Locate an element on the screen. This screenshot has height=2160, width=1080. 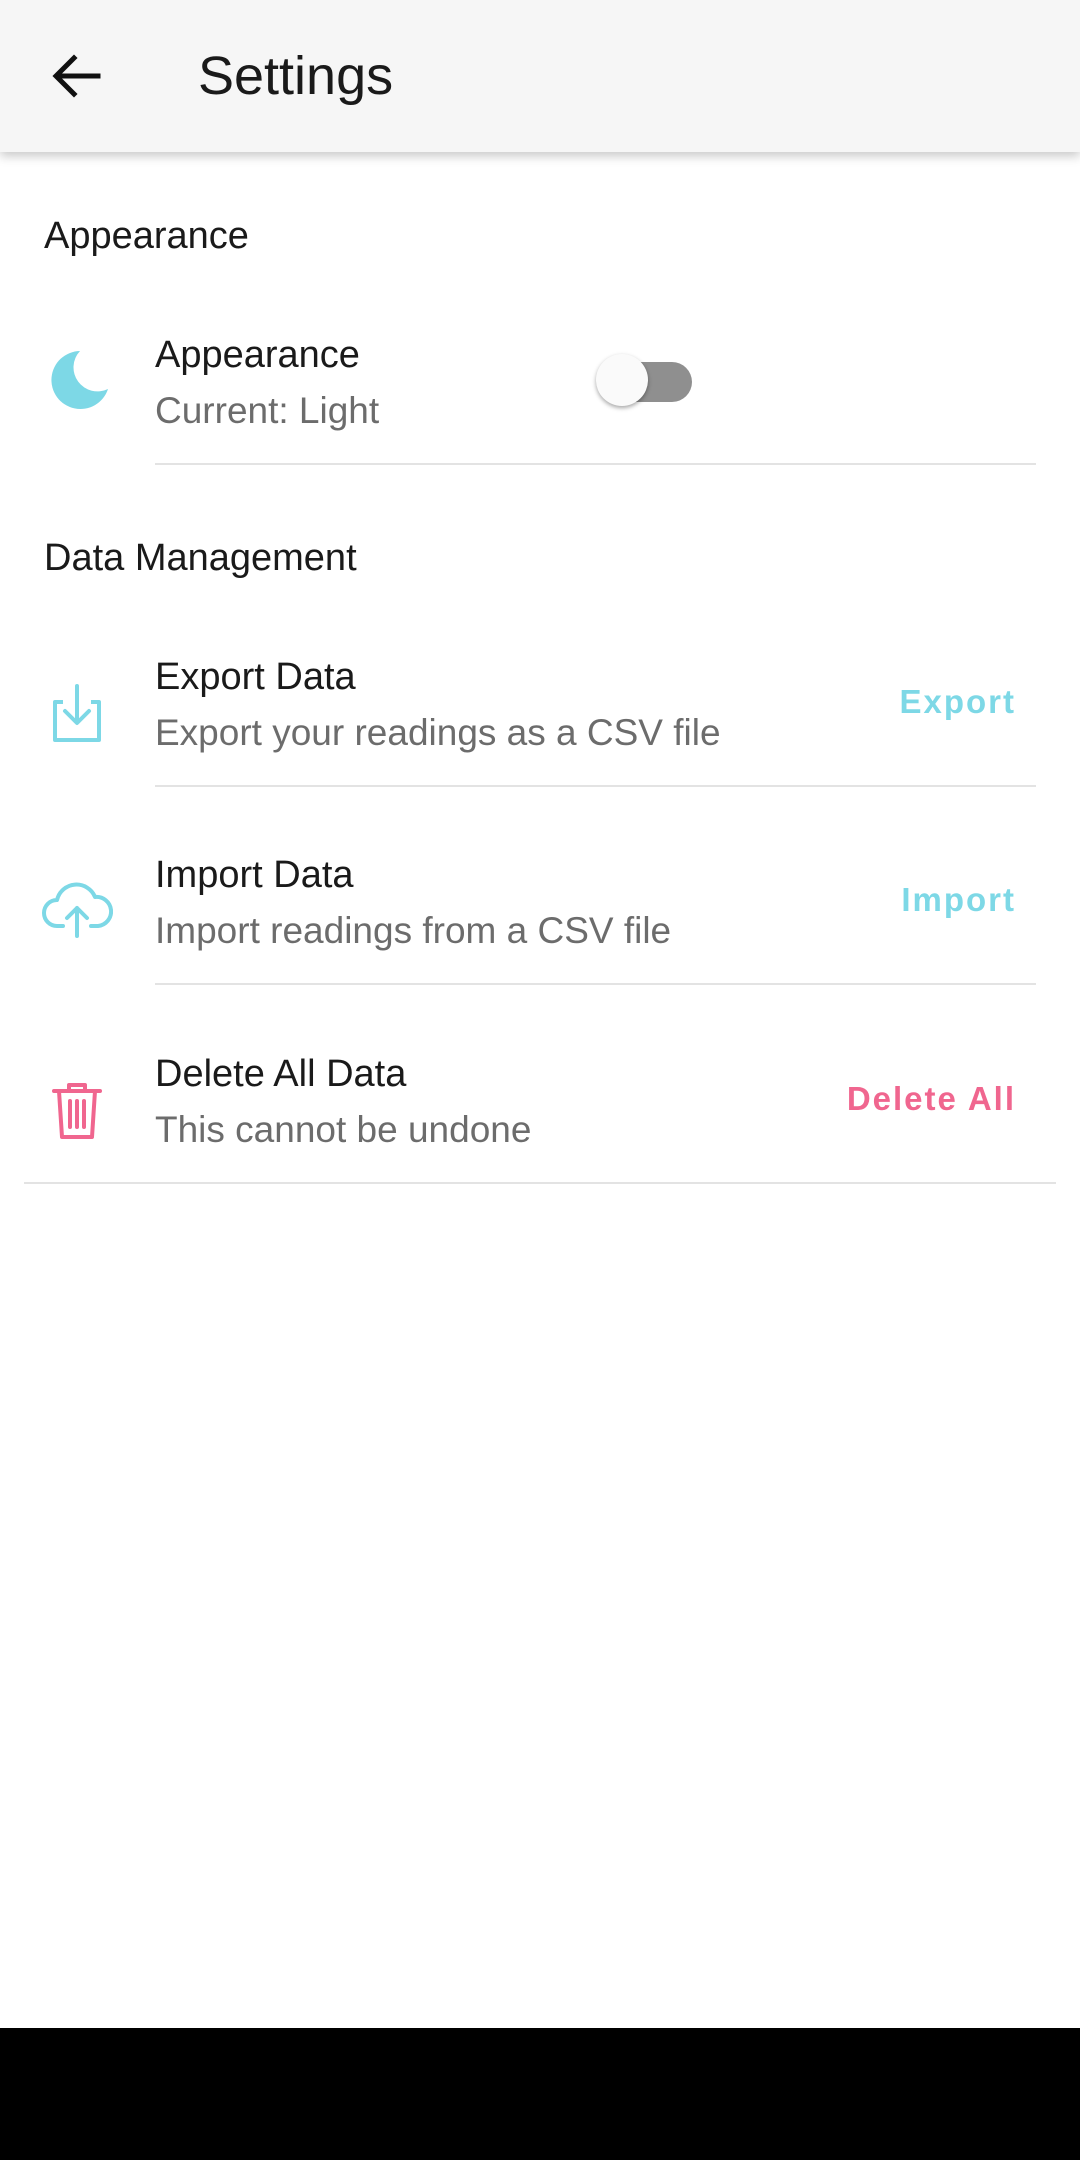
export-button: Export is located at coordinates (957, 702).